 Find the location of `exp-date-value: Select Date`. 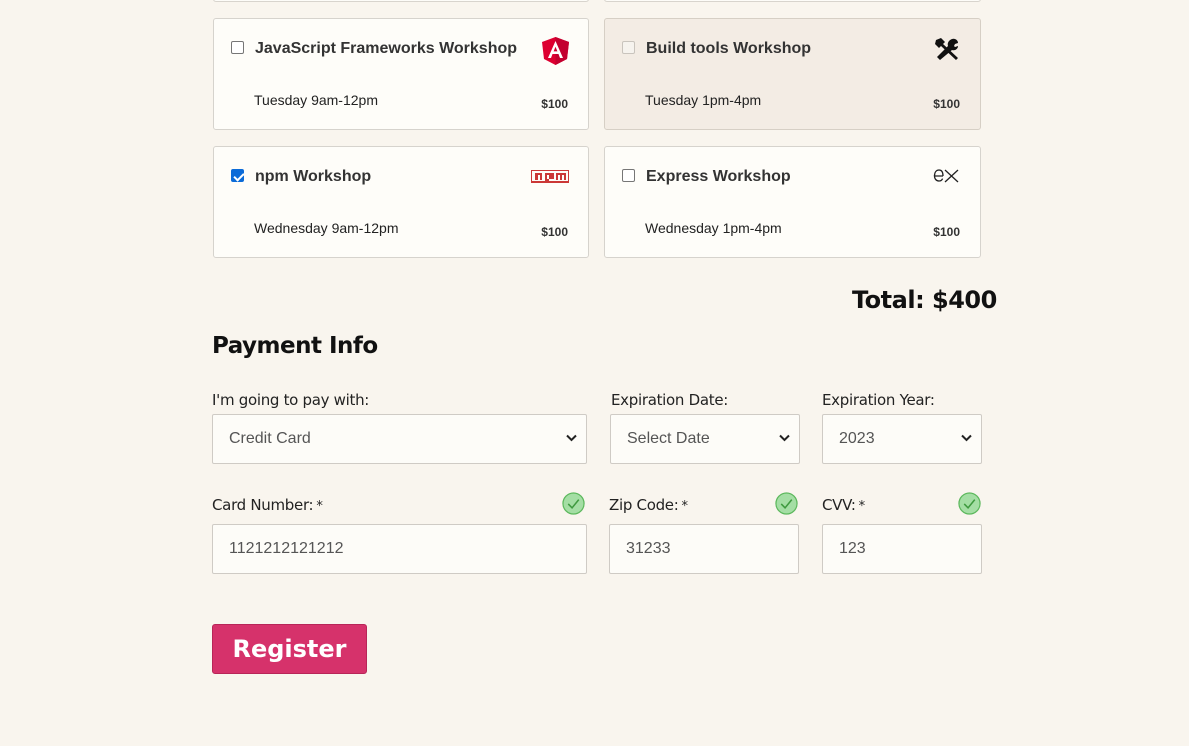

exp-date-value: Select Date is located at coordinates (668, 438).